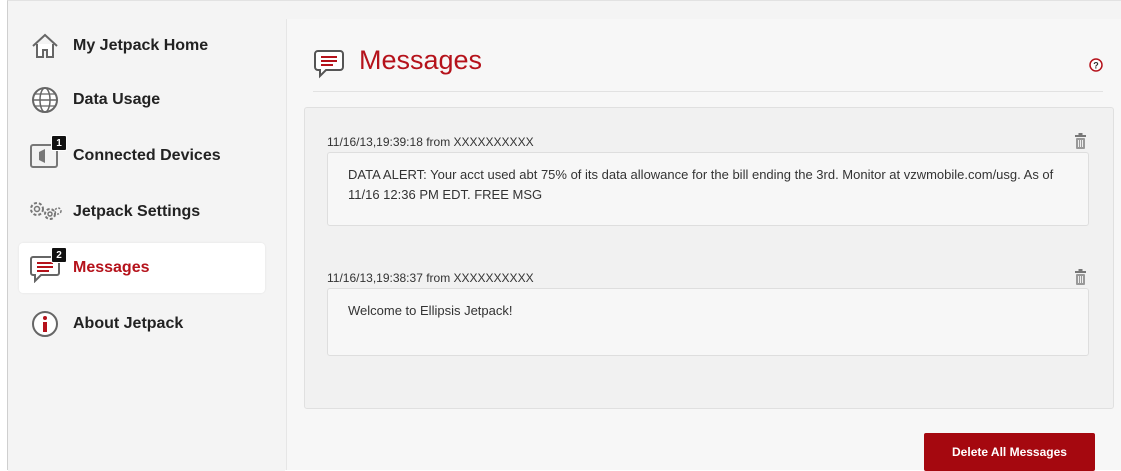 This screenshot has width=1121, height=471. I want to click on home-icon, so click(45, 46).